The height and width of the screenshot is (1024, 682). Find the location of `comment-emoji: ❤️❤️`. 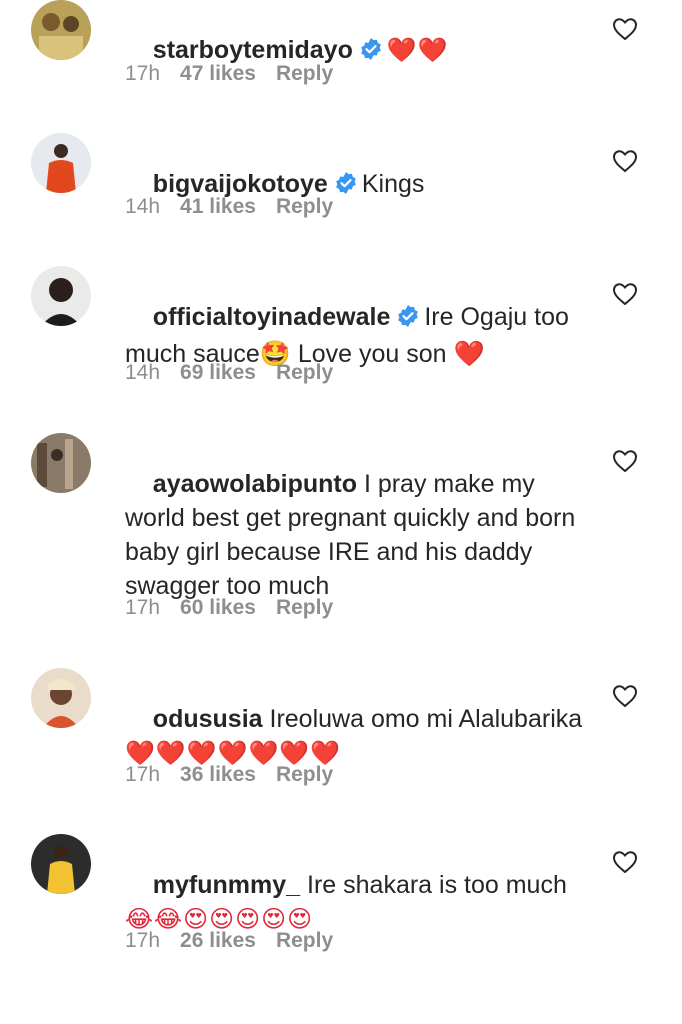

comment-emoji: ❤️❤️ is located at coordinates (417, 50).